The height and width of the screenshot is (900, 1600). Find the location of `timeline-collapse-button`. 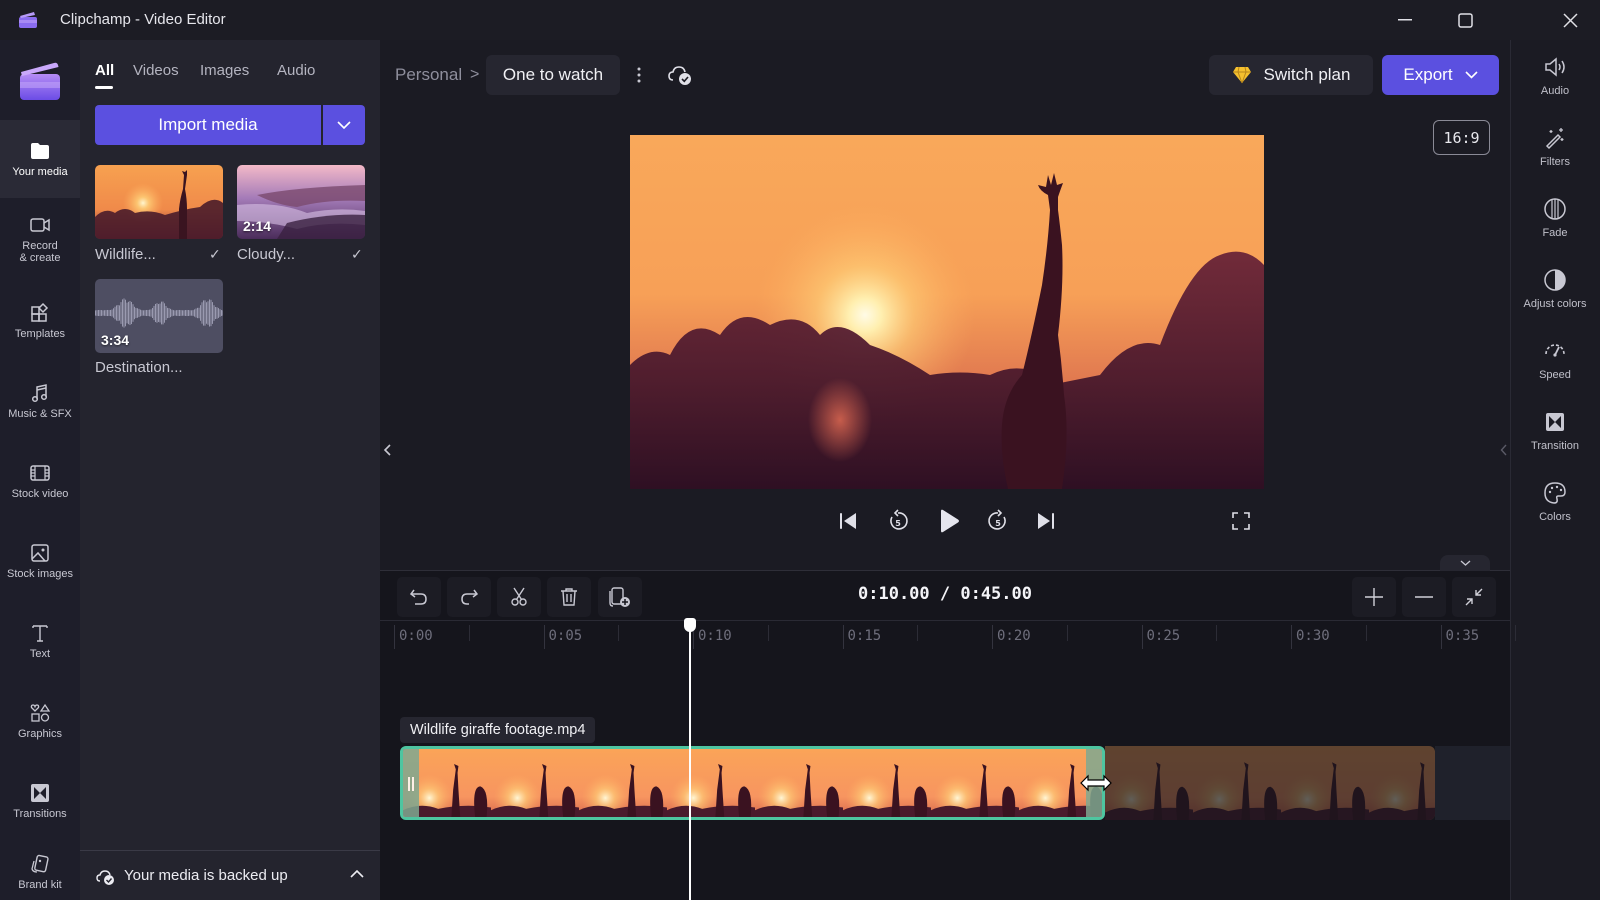

timeline-collapse-button is located at coordinates (1465, 563).